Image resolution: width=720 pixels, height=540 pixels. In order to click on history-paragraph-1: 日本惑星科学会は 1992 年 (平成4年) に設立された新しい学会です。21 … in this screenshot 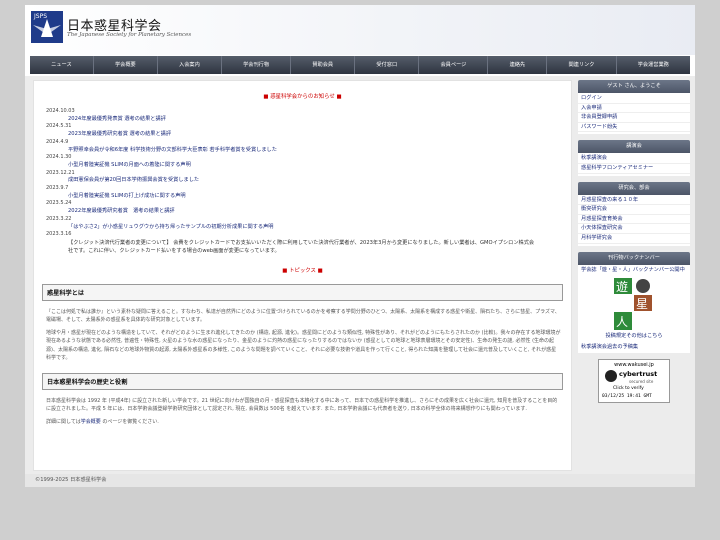, I will do `click(302, 405)`.